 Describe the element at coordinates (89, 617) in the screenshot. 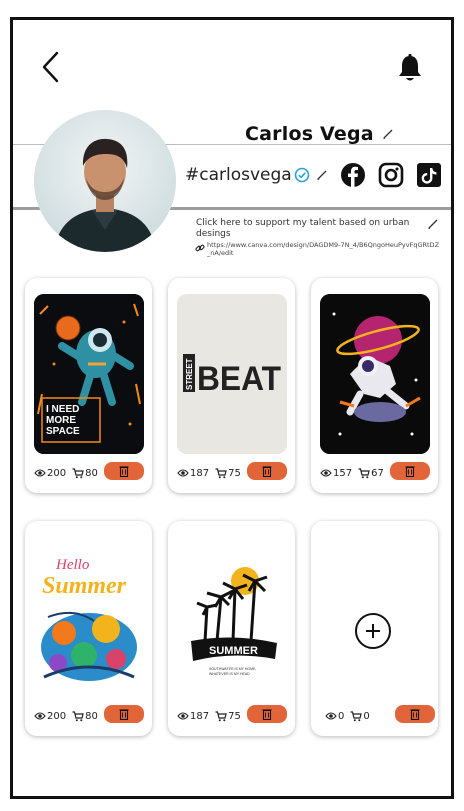

I see `design-image-hello-summer: Hello Summer` at that location.